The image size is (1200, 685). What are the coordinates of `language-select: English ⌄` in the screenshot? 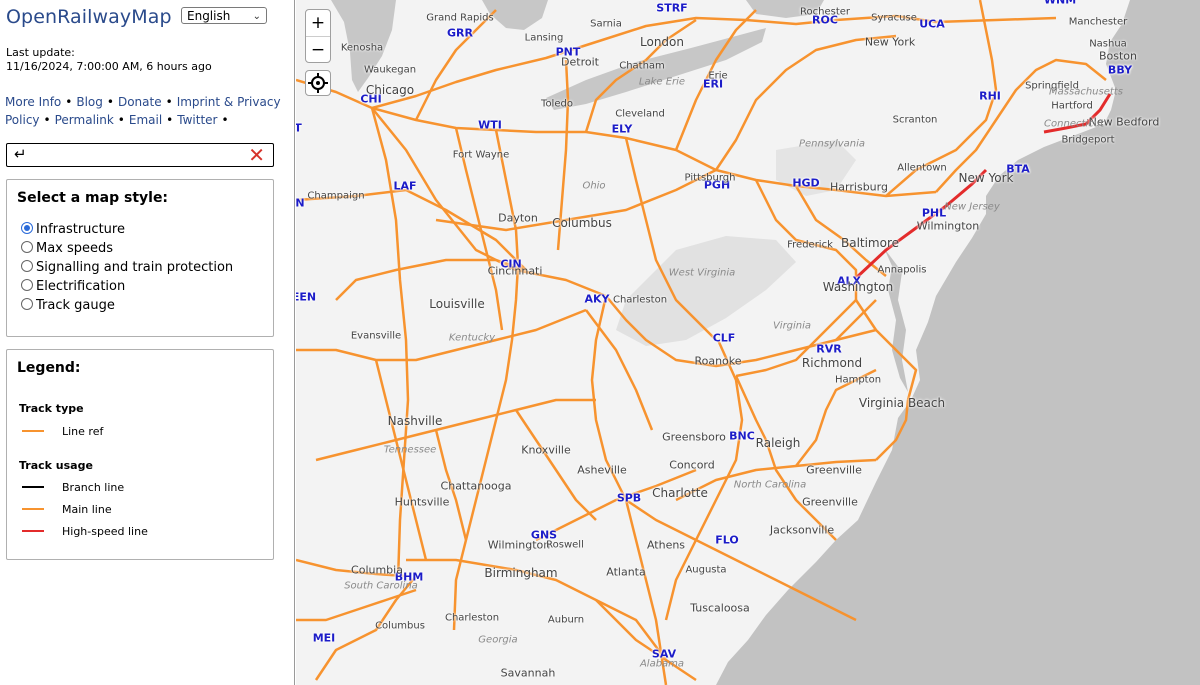 It's located at (224, 15).